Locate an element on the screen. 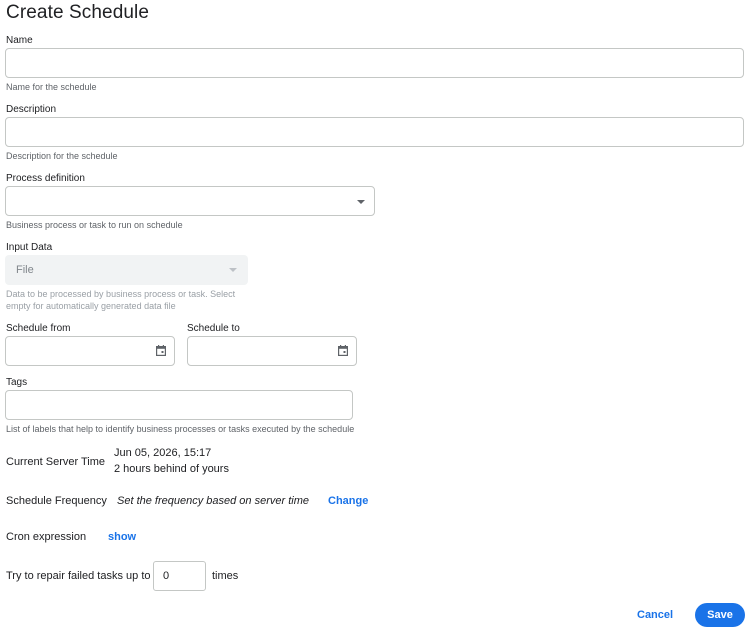  name-helper: Name for the schedule is located at coordinates (51, 87).